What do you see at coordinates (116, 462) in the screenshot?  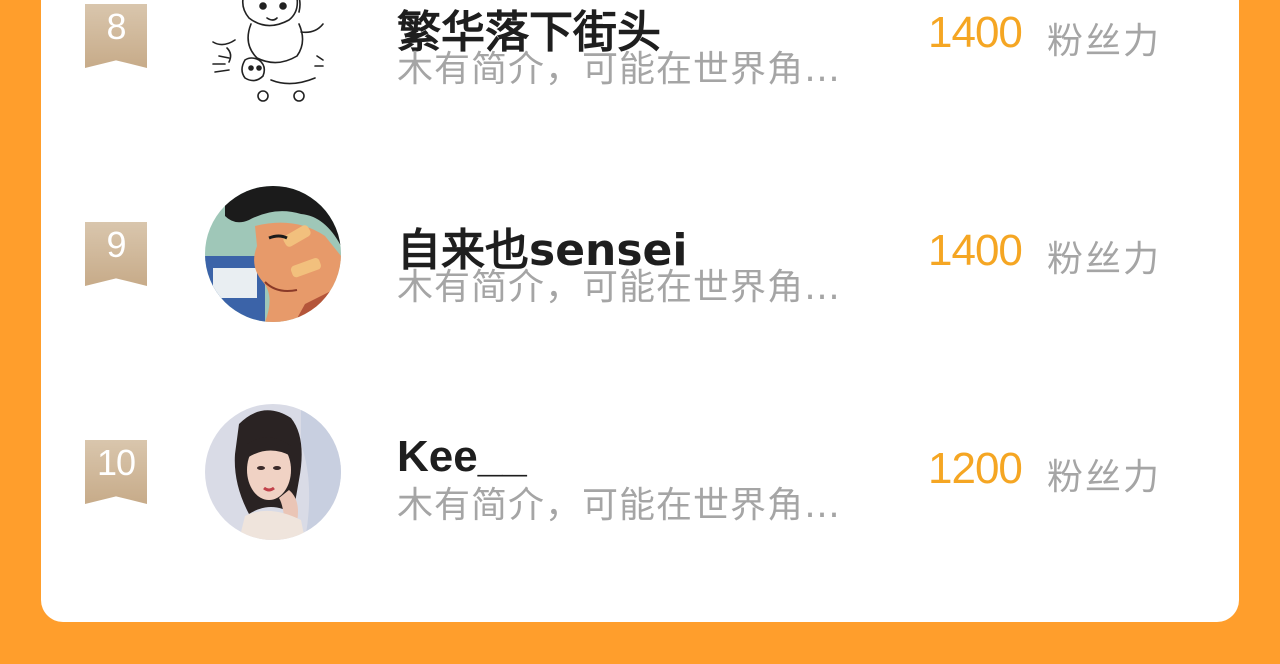 I see `rank-number: 10` at bounding box center [116, 462].